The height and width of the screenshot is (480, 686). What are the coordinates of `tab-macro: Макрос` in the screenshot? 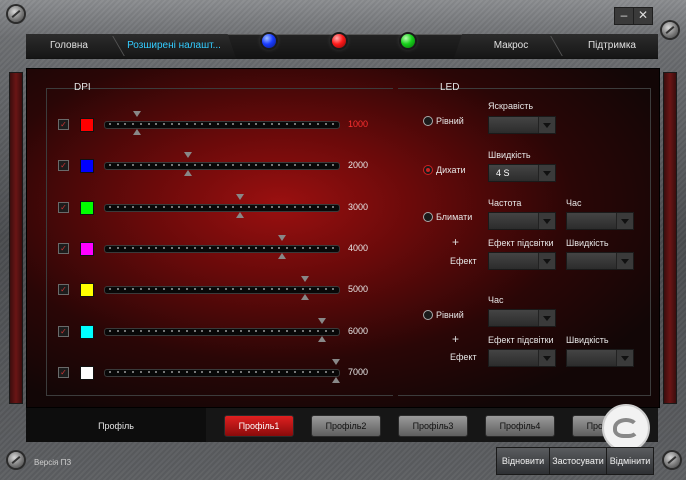 It's located at (511, 46).